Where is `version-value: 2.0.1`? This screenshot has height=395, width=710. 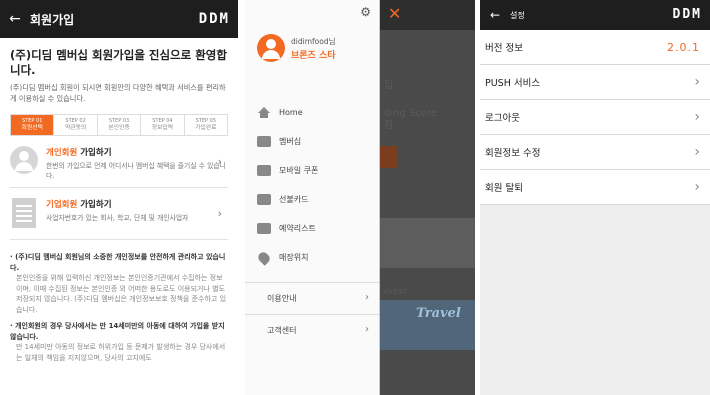 version-value: 2.0.1 is located at coordinates (683, 47).